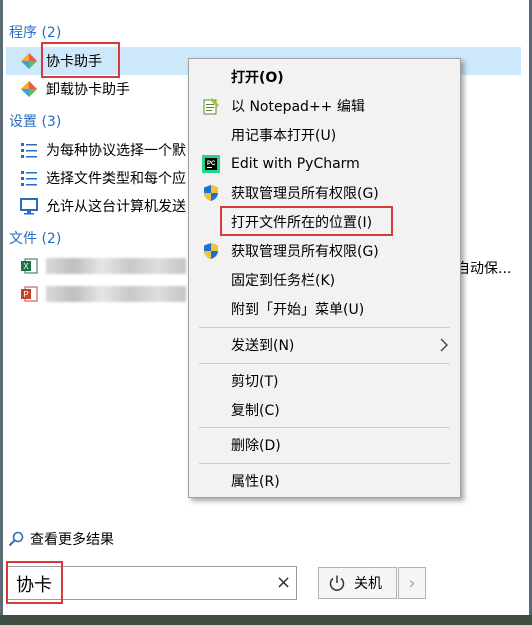 Image resolution: width=532 pixels, height=625 pixels. I want to click on section-title-programs: 程序 (2), so click(35, 33).